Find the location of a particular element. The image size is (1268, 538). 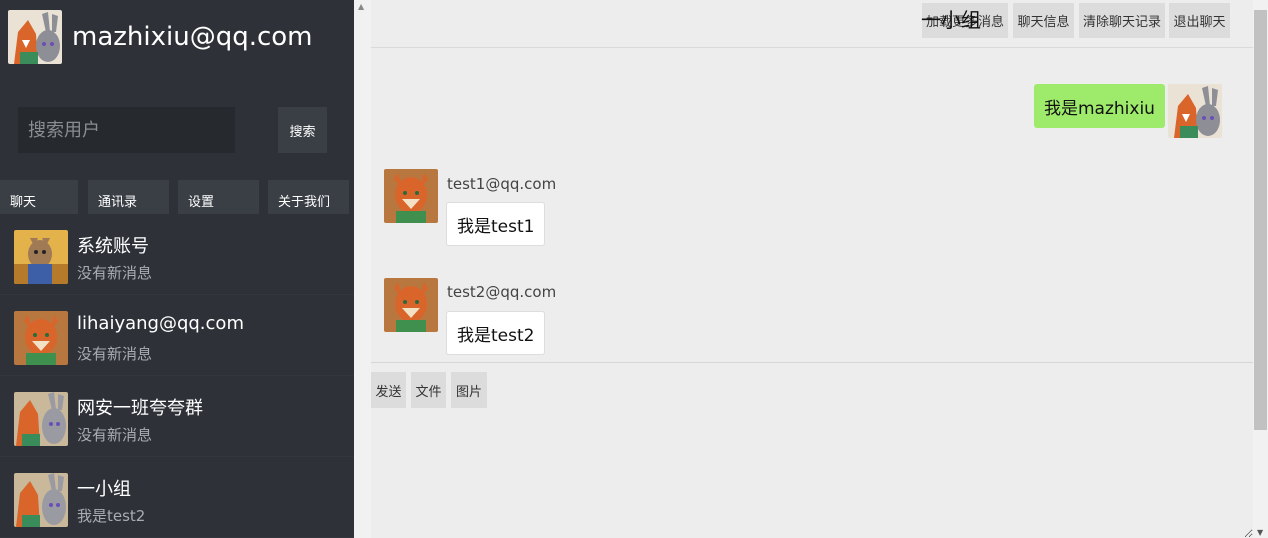

vertical-scrollbar: ▼ is located at coordinates (1260, 269).